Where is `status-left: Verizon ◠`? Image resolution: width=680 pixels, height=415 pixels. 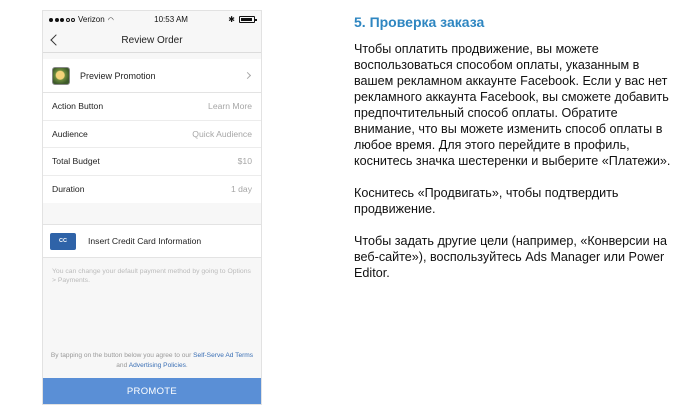 status-left: Verizon ◠ is located at coordinates (81, 19).